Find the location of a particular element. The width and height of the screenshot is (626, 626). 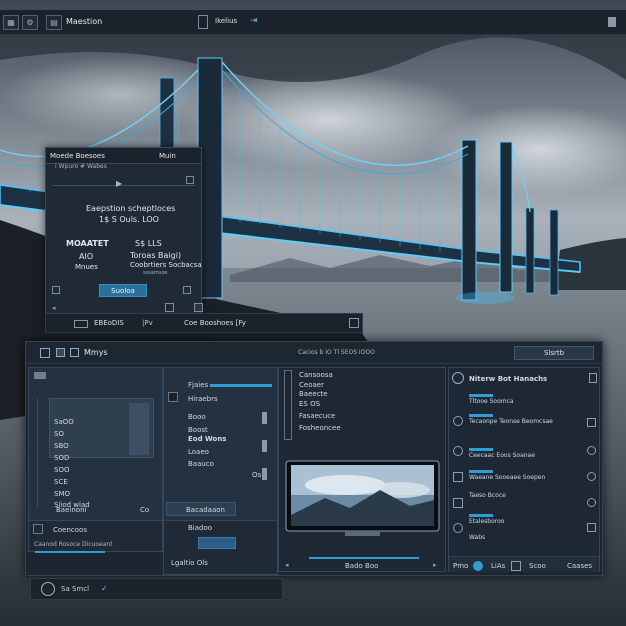

right-footer-label-c: Scoo is located at coordinates (537, 566).